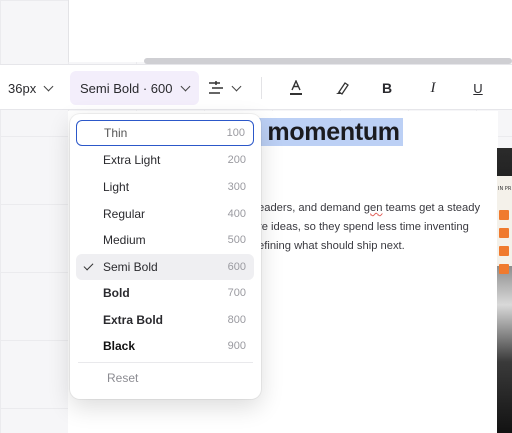 The height and width of the screenshot is (433, 512). Describe the element at coordinates (387, 88) in the screenshot. I see `bold-button: B` at that location.